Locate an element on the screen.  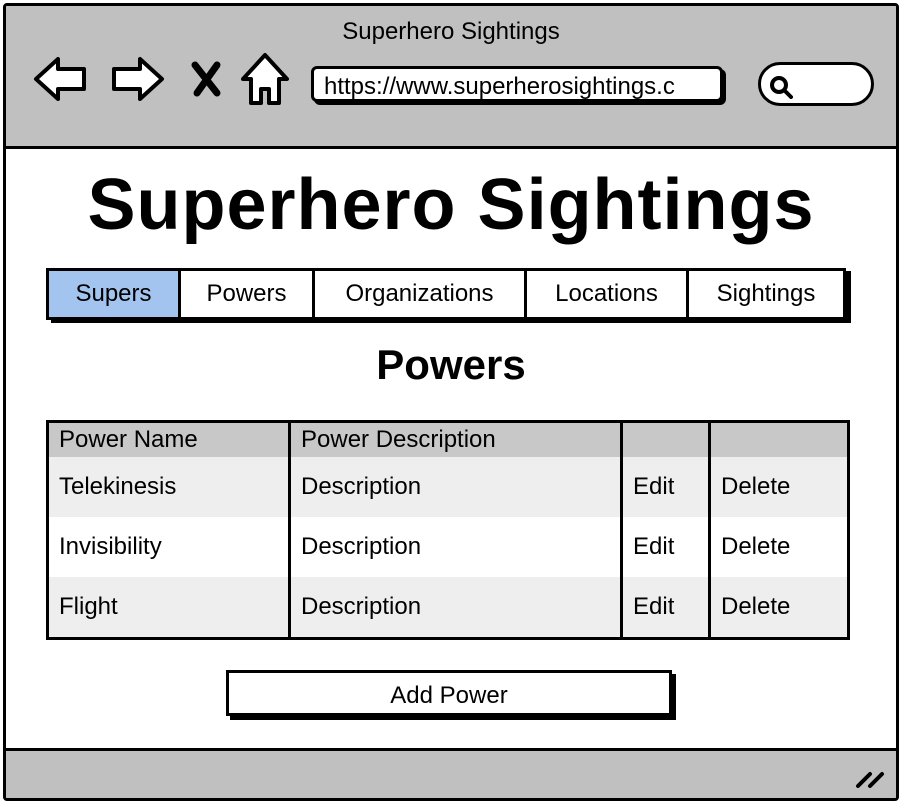
url-input: https://www.superherosightings.c is located at coordinates (517, 84).